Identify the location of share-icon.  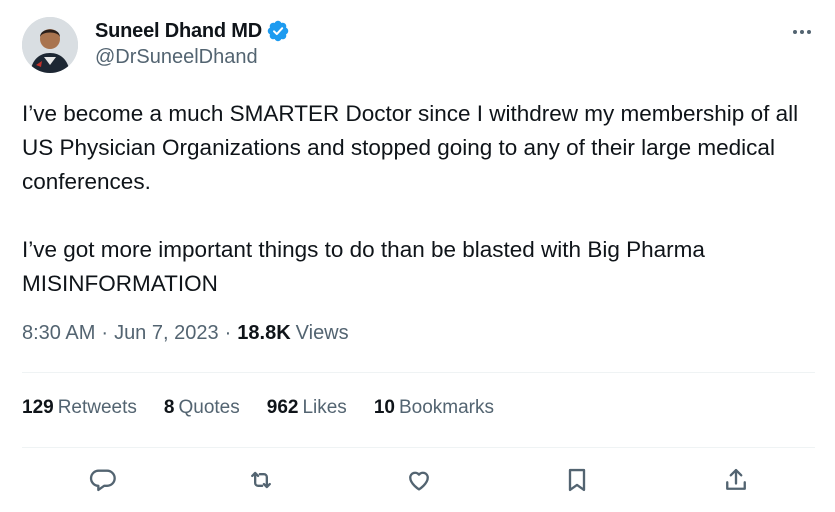
(736, 480).